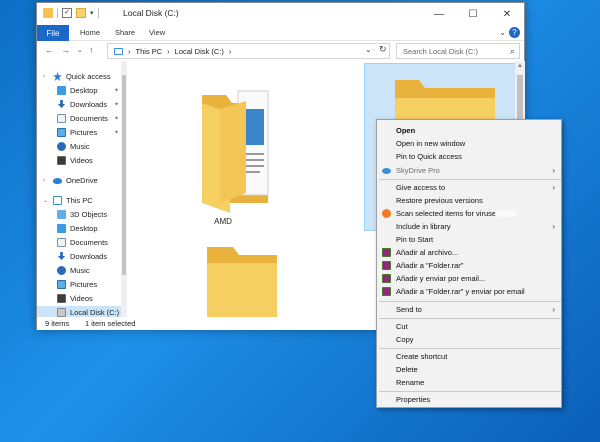 This screenshot has height=442, width=600. Describe the element at coordinates (61, 146) in the screenshot. I see `music-icon` at that location.